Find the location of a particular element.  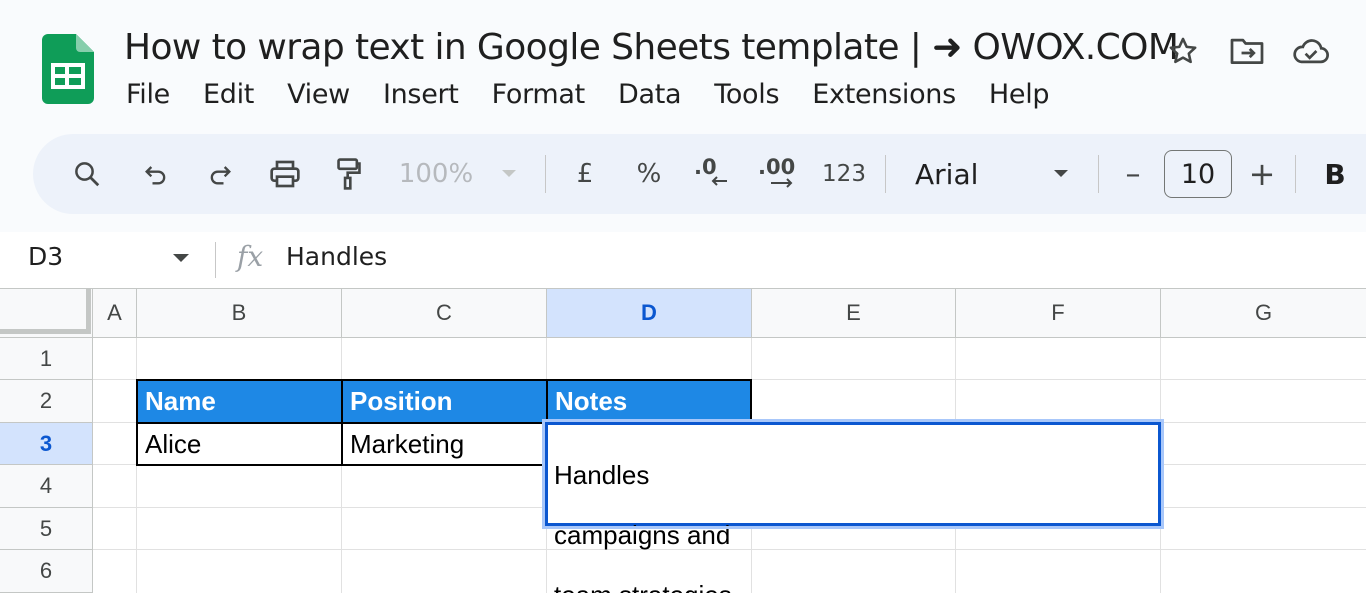

cell-b2: Name is located at coordinates (239, 401).